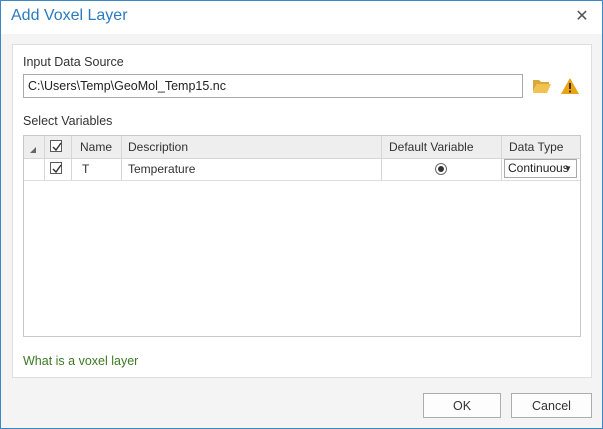 Image resolution: width=603 pixels, height=429 pixels. What do you see at coordinates (568, 168) in the screenshot?
I see `dropdown-arrow-icon: ▼` at bounding box center [568, 168].